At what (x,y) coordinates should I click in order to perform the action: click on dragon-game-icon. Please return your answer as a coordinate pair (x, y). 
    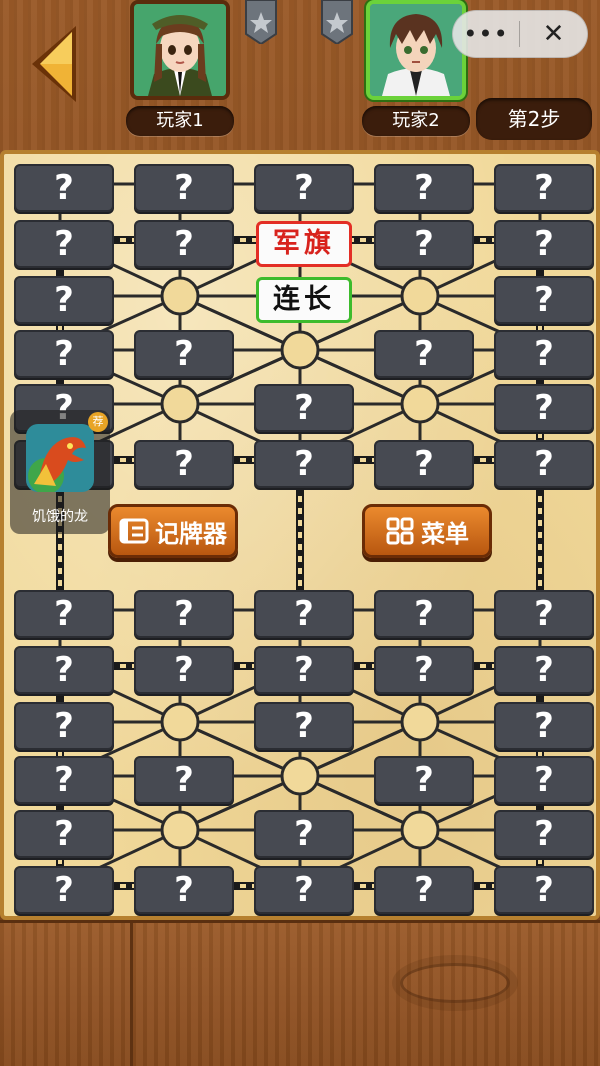
    Looking at the image, I should click on (60, 458).